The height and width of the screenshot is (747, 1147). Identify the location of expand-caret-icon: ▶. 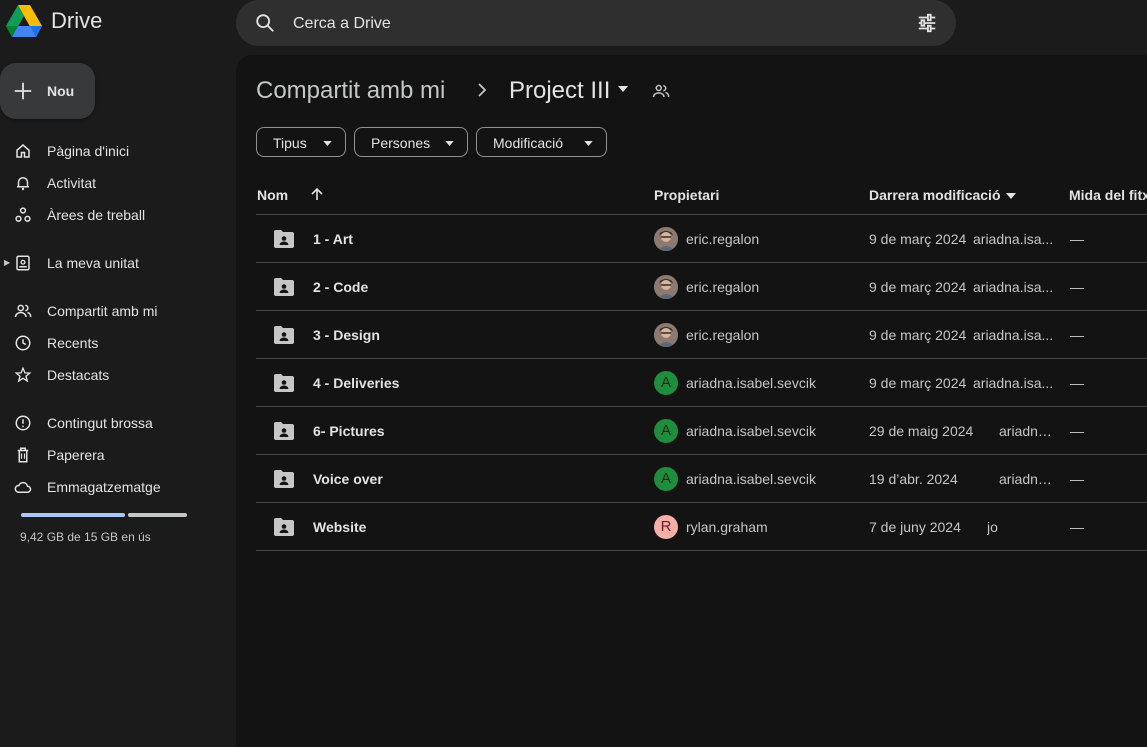
(7, 262).